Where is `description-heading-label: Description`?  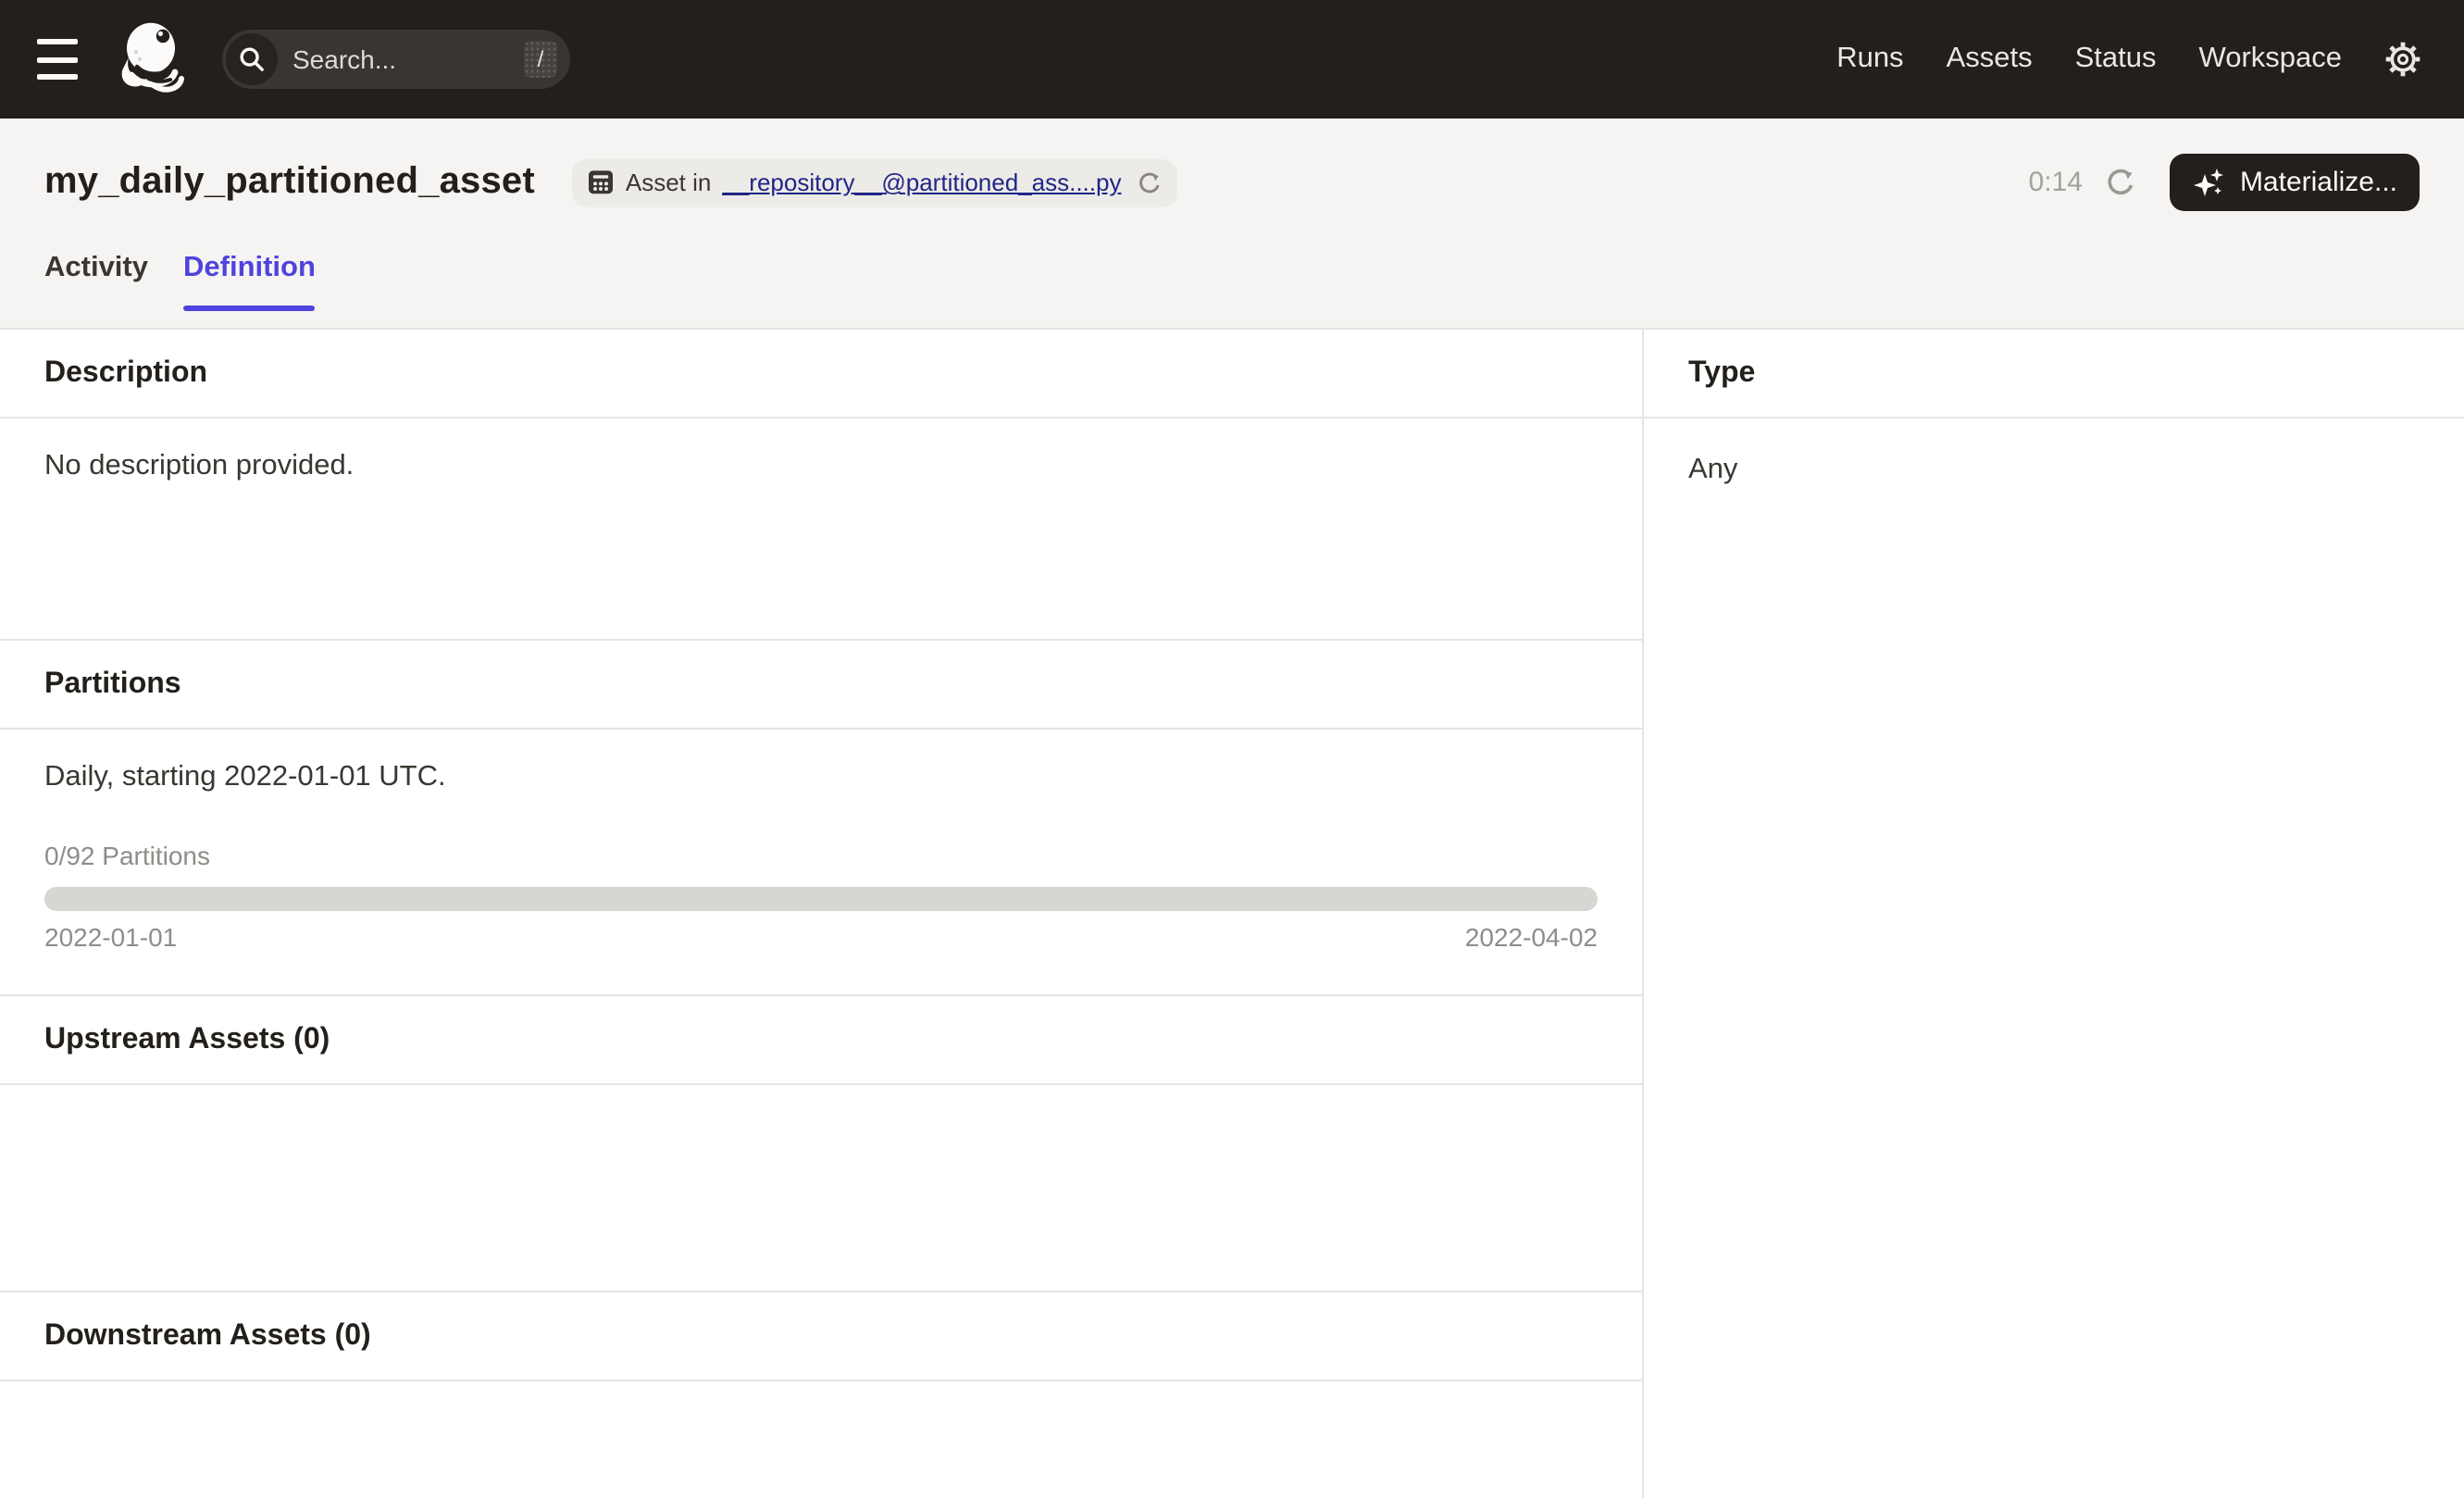 description-heading-label: Description is located at coordinates (126, 372).